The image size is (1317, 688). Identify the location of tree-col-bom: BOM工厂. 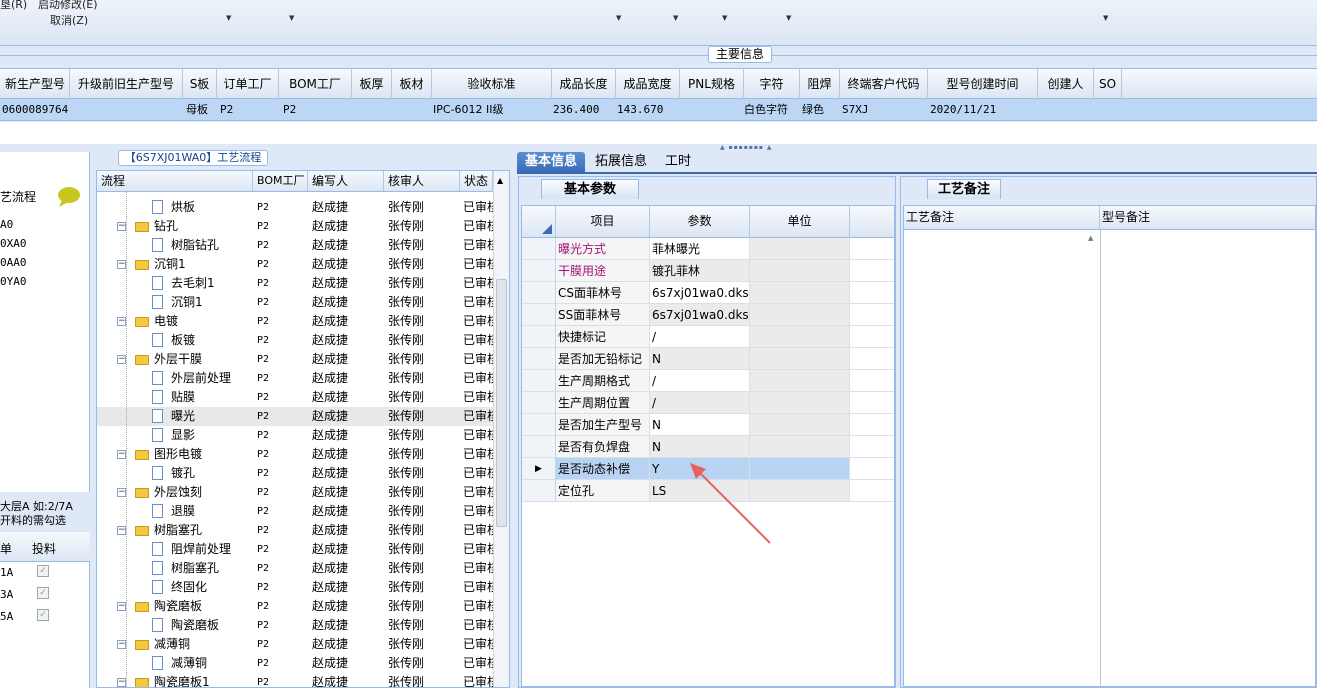
(280, 181).